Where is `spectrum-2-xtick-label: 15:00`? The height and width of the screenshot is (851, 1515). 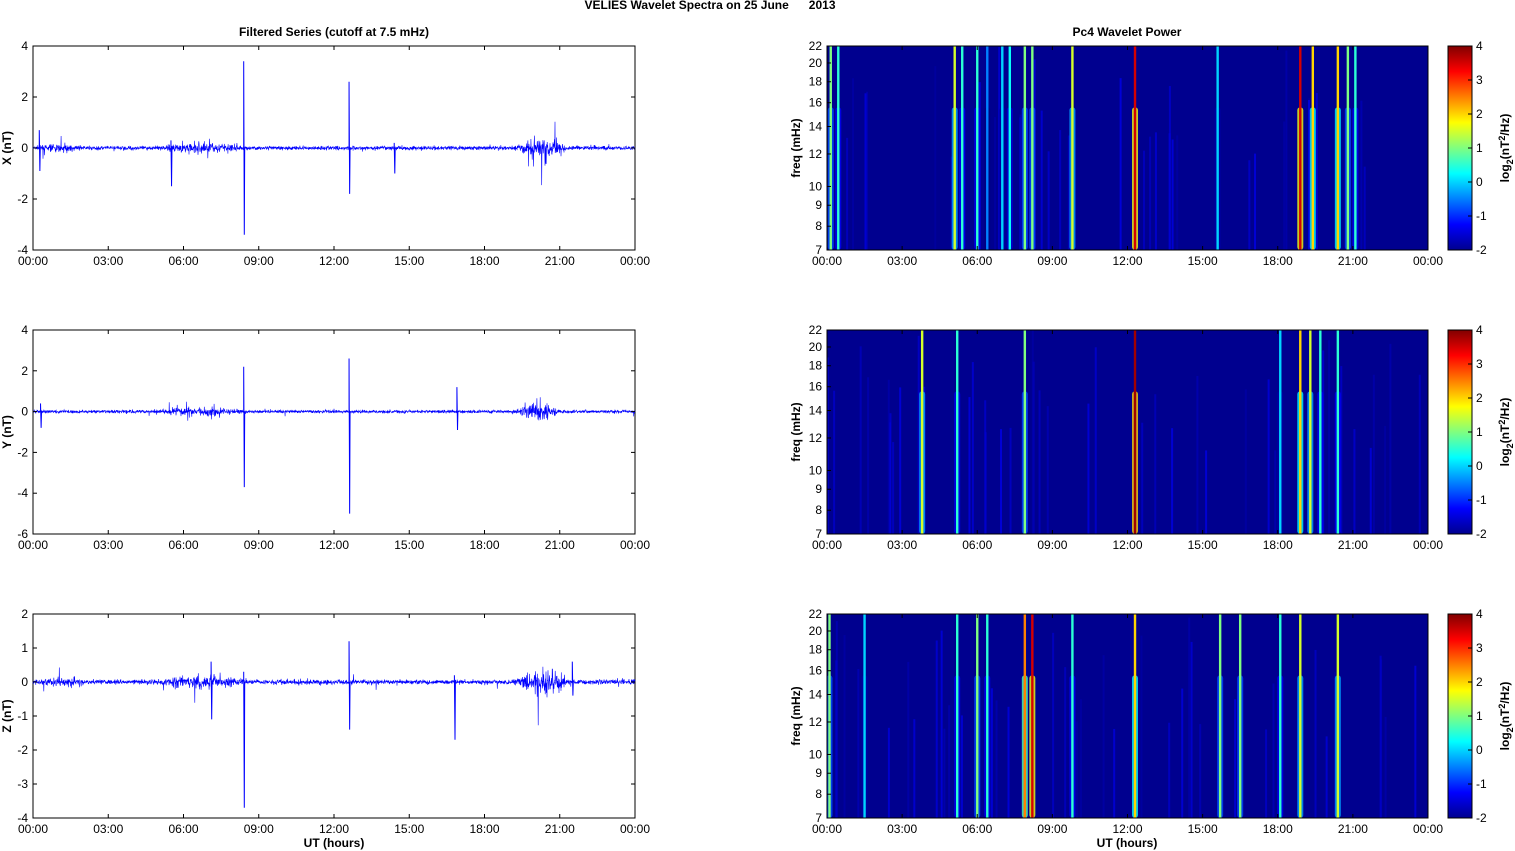 spectrum-2-xtick-label: 15:00 is located at coordinates (1203, 829).